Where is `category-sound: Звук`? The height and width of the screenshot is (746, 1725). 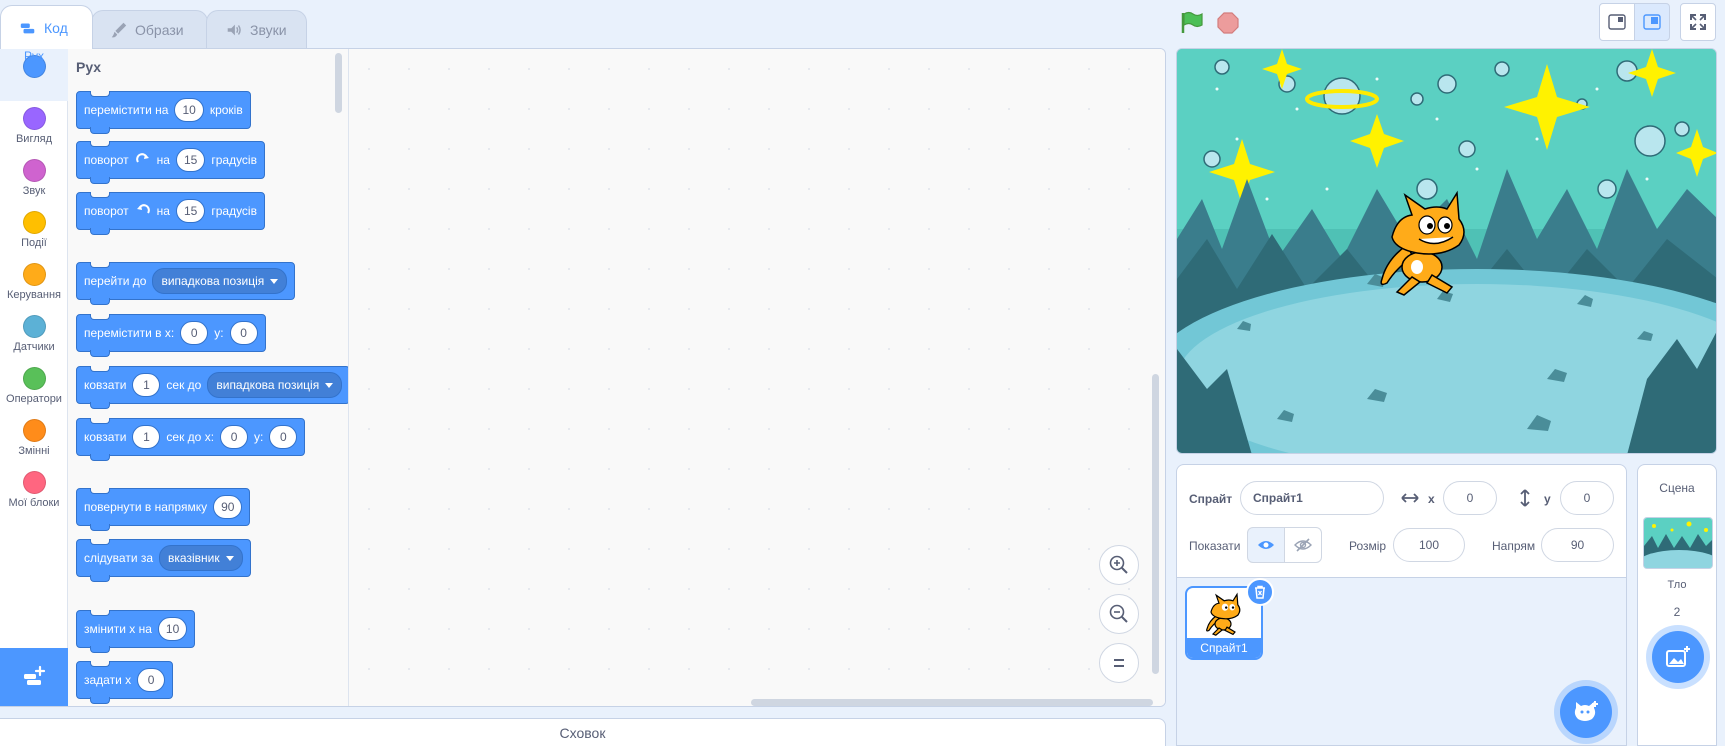 category-sound: Звук is located at coordinates (34, 179).